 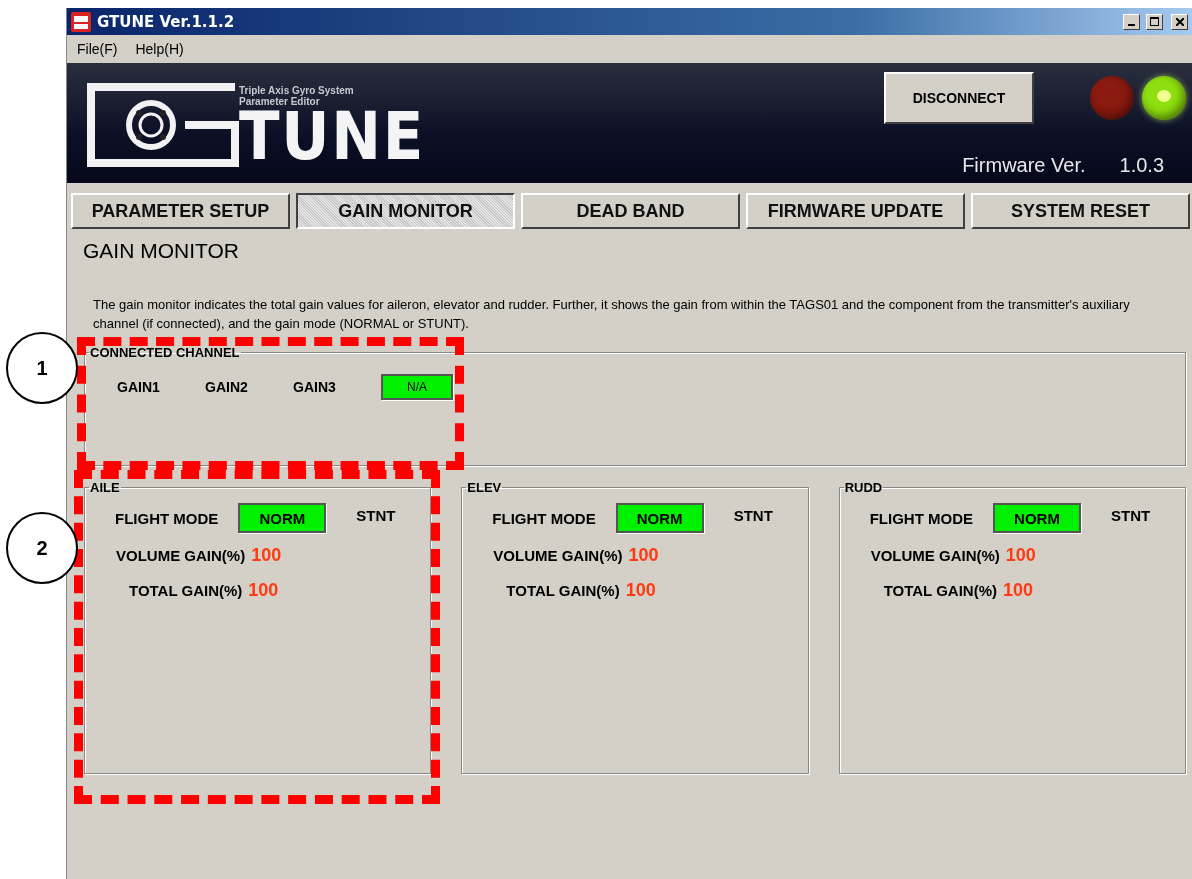 I want to click on tab: GAIN MONITOR, so click(x=405, y=211).